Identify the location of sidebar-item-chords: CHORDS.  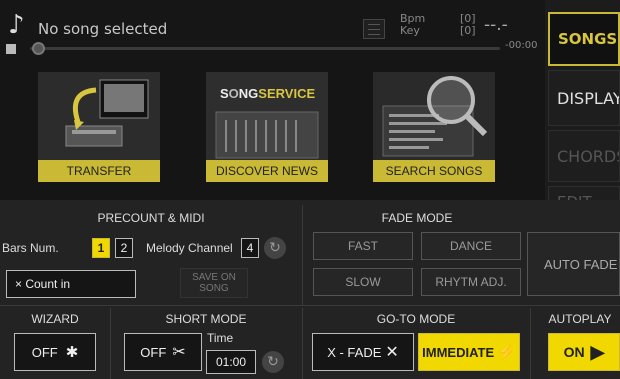
(584, 156).